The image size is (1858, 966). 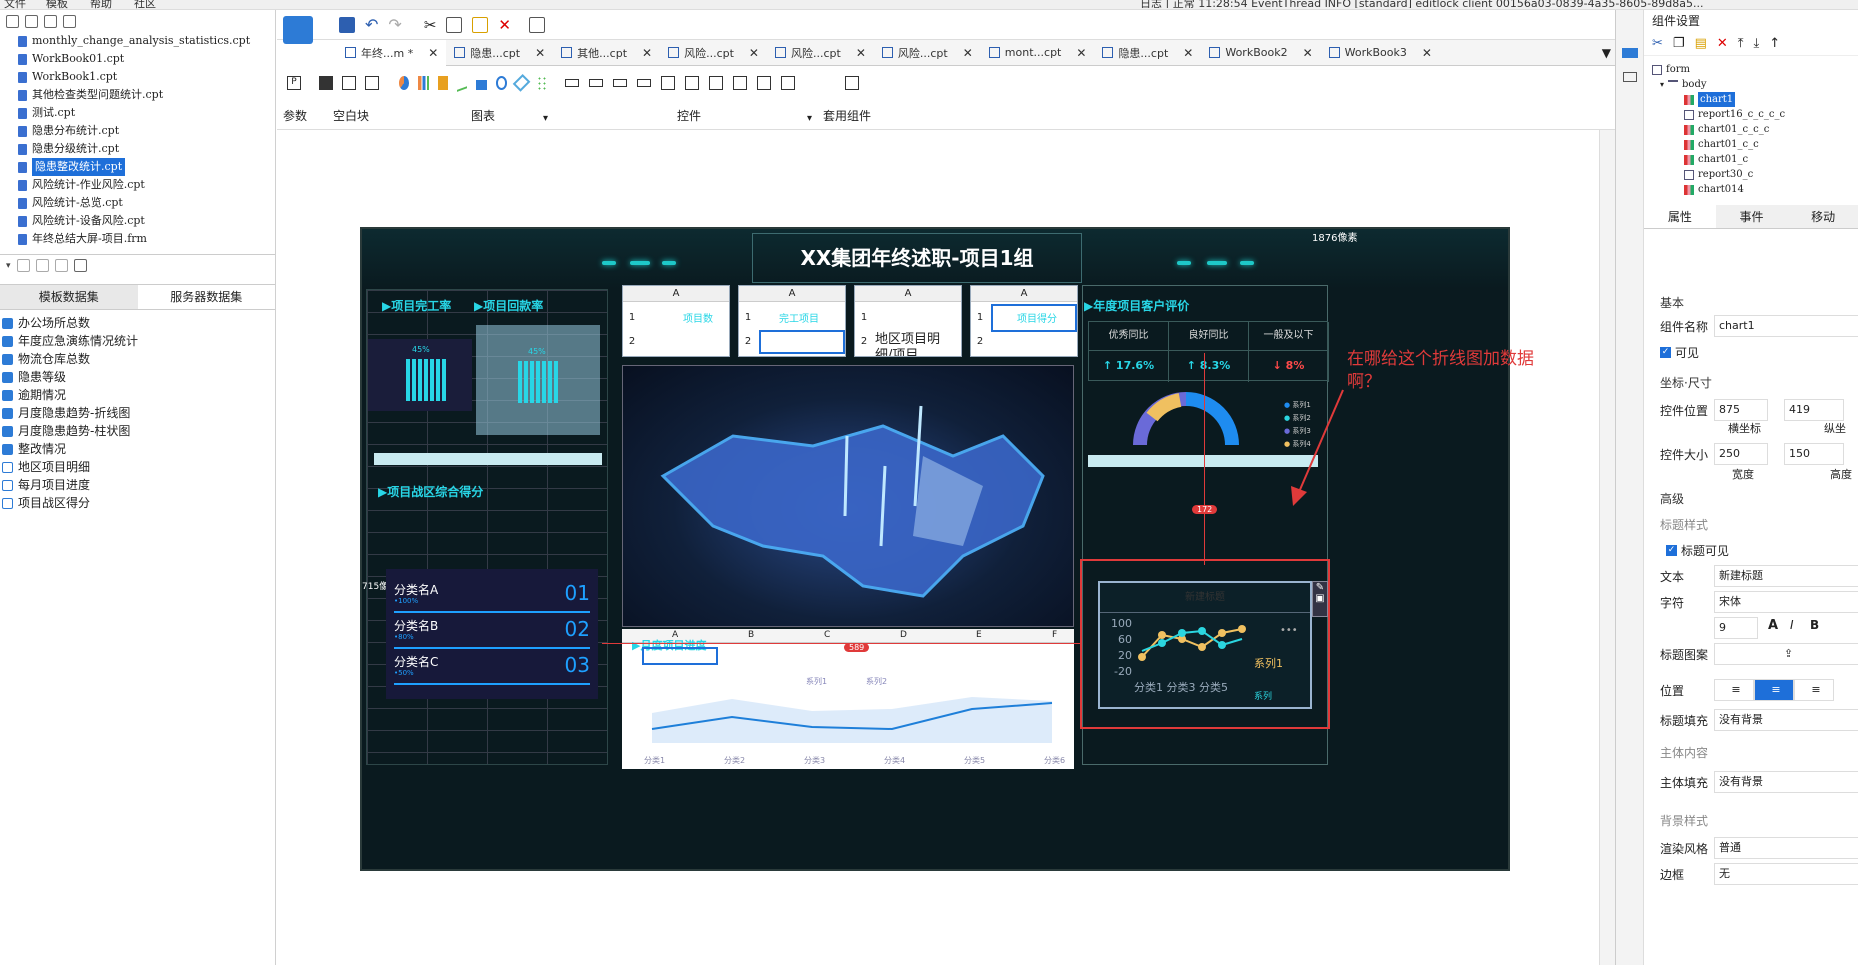 What do you see at coordinates (101, 4) in the screenshot?
I see `menu-help: 帮助` at bounding box center [101, 4].